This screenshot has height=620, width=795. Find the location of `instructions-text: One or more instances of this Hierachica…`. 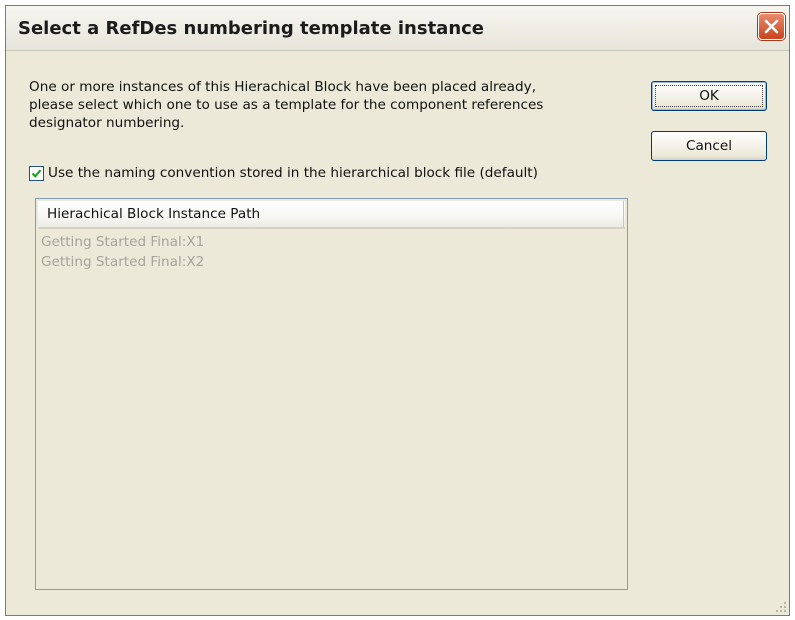

instructions-text: One or more instances of this Hierachica… is located at coordinates (286, 105).